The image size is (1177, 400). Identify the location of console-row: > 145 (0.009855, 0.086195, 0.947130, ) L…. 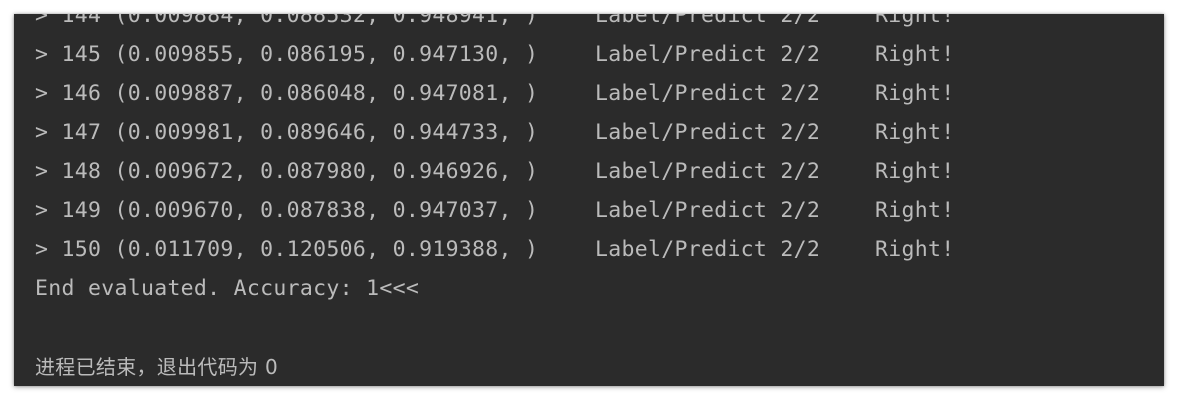
(494, 55).